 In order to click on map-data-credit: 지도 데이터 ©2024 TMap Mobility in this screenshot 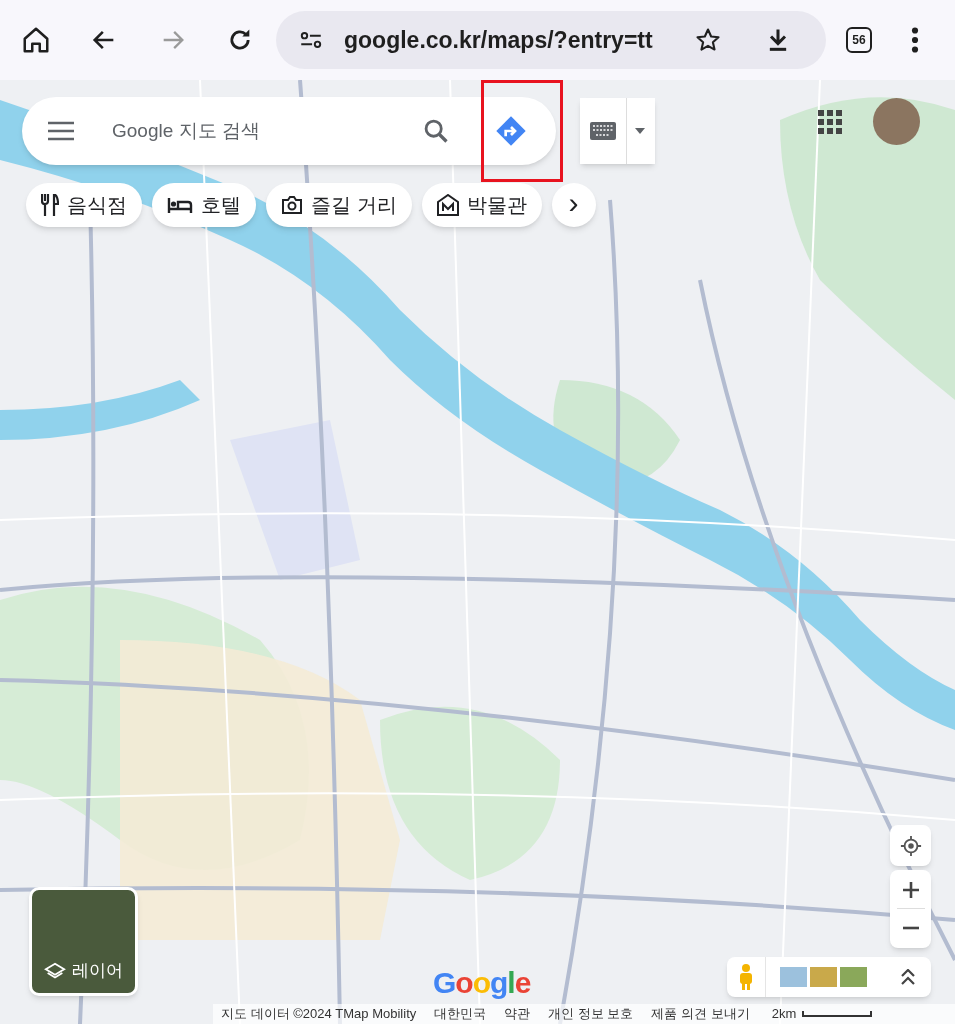, I will do `click(319, 1014)`.